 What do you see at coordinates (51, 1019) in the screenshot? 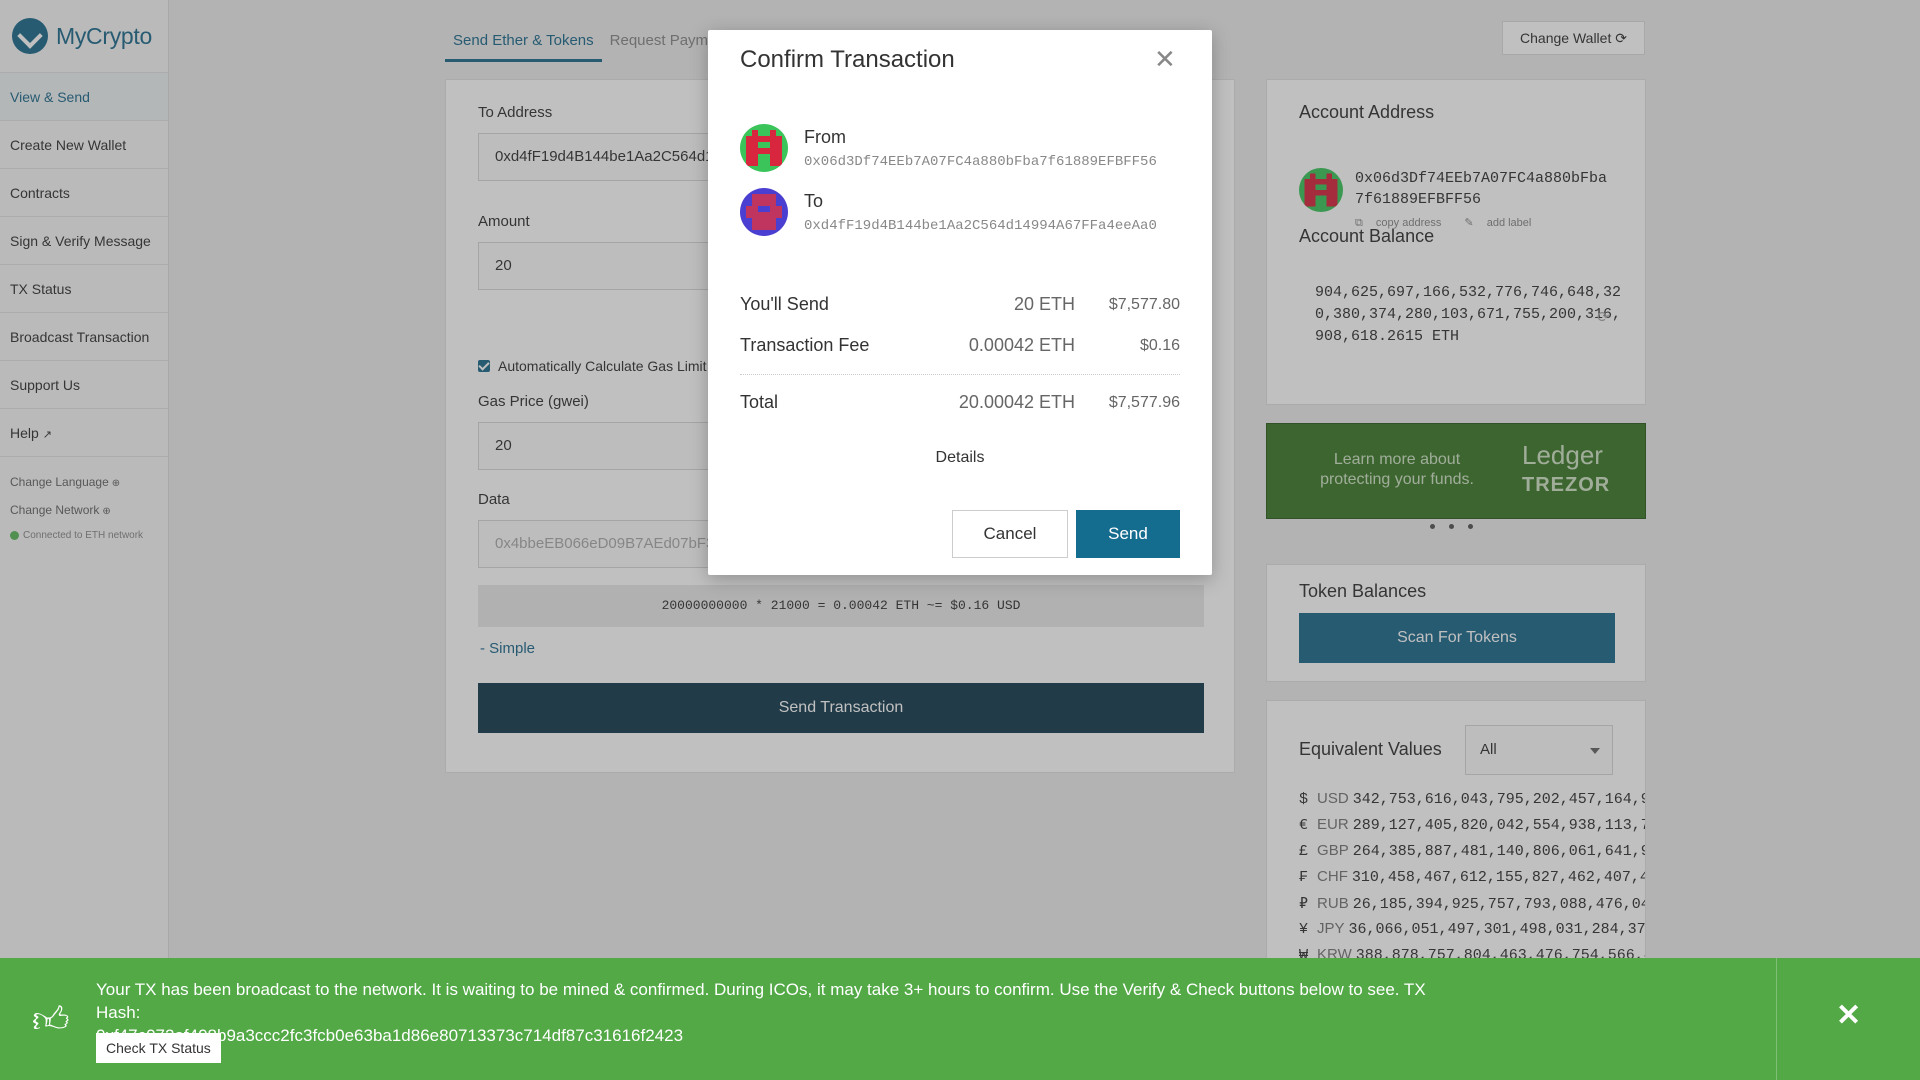
I see `thumbs-up-icon: 👍︎` at bounding box center [51, 1019].